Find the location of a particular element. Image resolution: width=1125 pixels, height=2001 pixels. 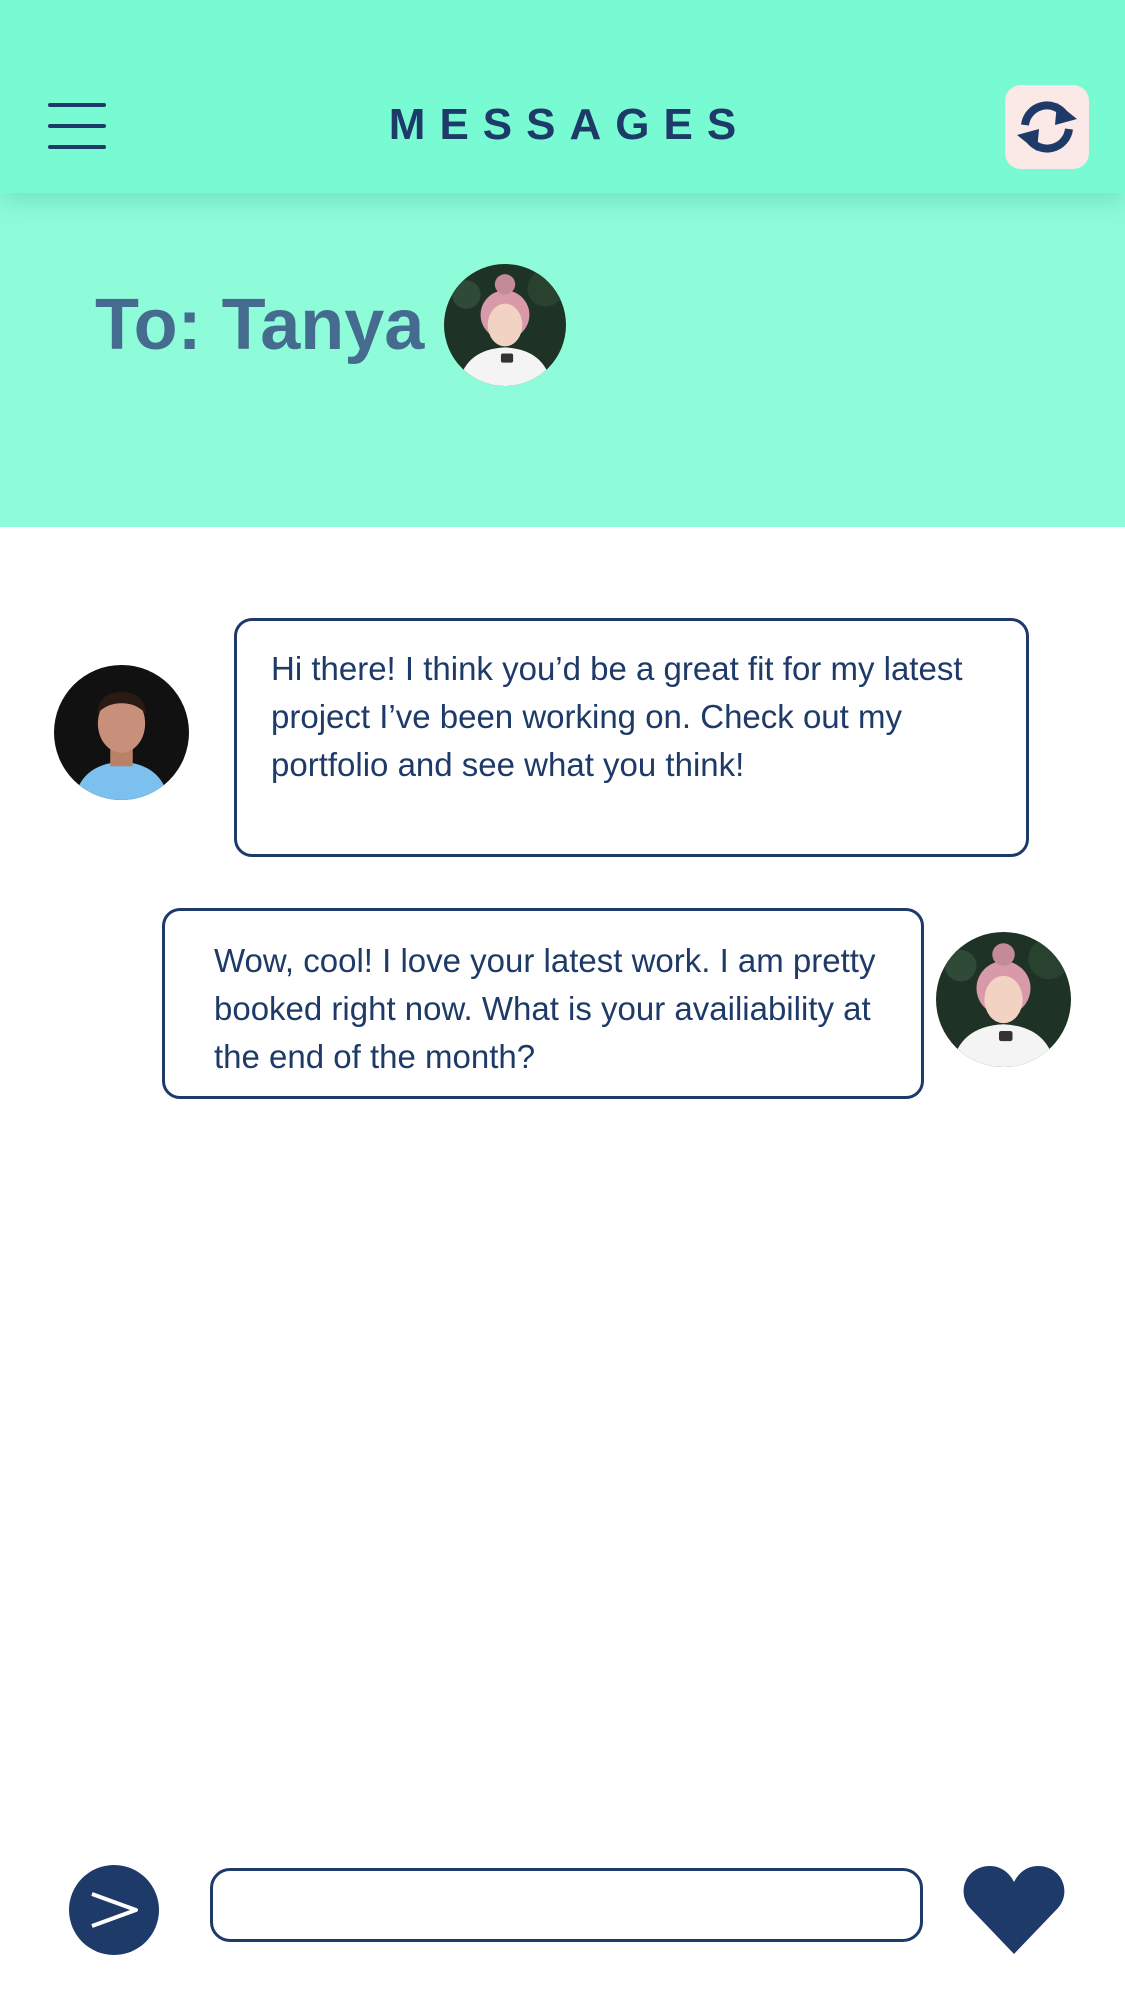

recipient-line: To: Tanya is located at coordinates (331, 325).